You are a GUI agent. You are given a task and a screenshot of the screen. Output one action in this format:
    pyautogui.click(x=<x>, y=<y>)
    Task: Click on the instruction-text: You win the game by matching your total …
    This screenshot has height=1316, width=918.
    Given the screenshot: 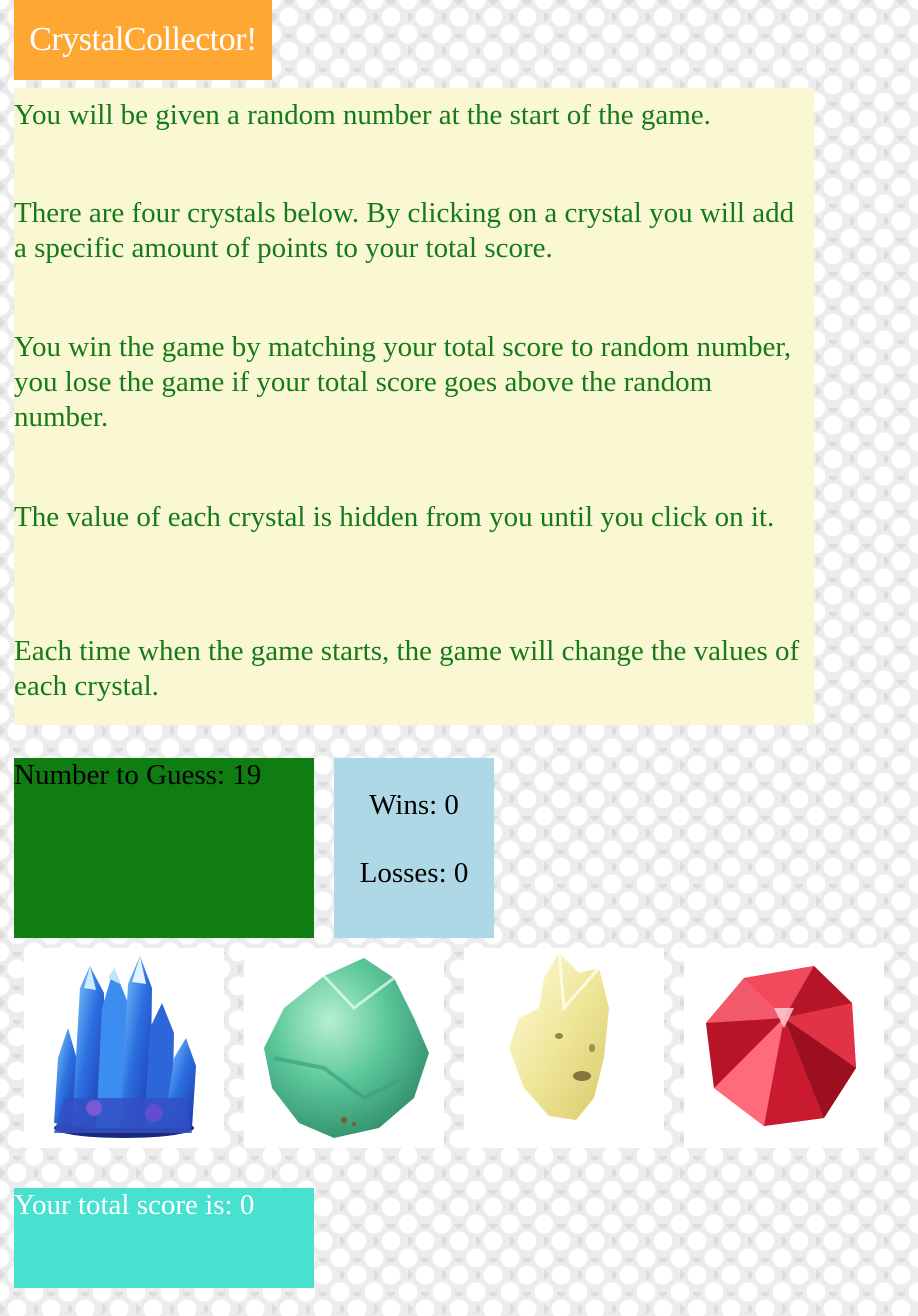 What is the action you would take?
    pyautogui.click(x=403, y=382)
    